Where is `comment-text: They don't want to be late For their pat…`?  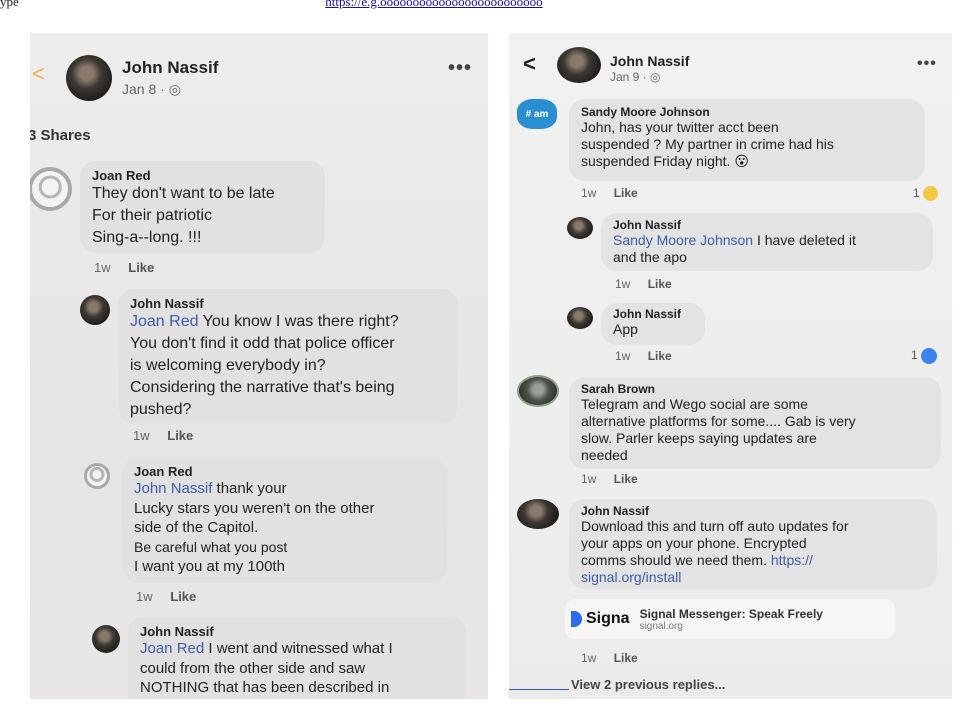
comment-text: They don't want to be late For their pat… is located at coordinates (183, 215).